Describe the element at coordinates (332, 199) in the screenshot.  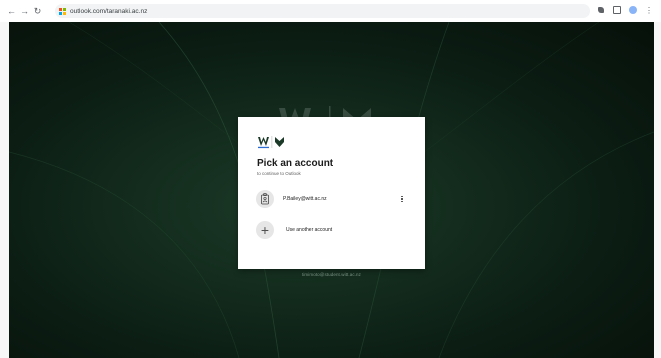
I see `account-tile: P.Bailey@witt.ac.nz` at that location.